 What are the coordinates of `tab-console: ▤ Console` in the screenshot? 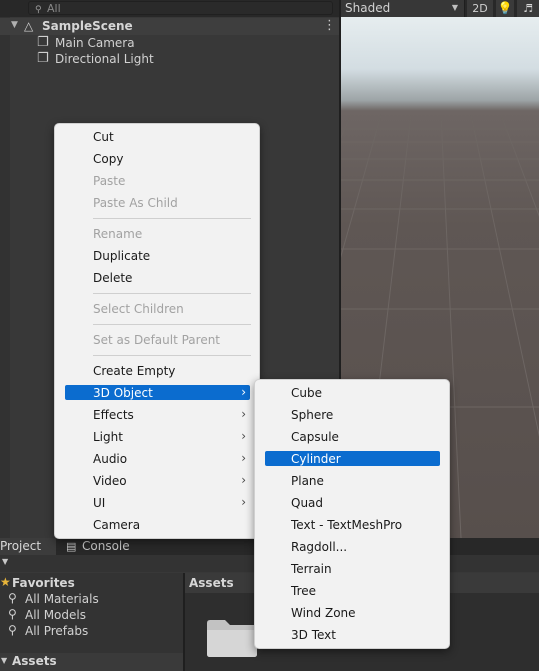 It's located at (105, 546).